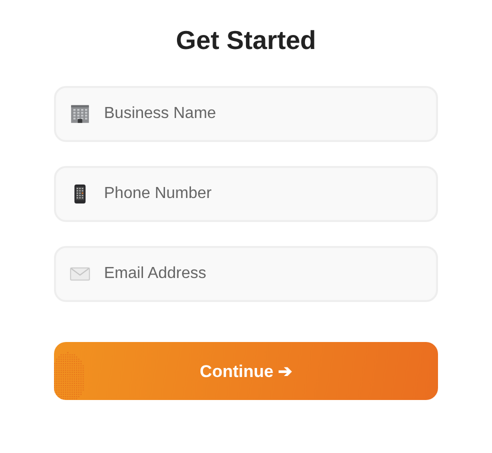  Describe the element at coordinates (246, 371) in the screenshot. I see `continue-button: Continue ➔` at that location.